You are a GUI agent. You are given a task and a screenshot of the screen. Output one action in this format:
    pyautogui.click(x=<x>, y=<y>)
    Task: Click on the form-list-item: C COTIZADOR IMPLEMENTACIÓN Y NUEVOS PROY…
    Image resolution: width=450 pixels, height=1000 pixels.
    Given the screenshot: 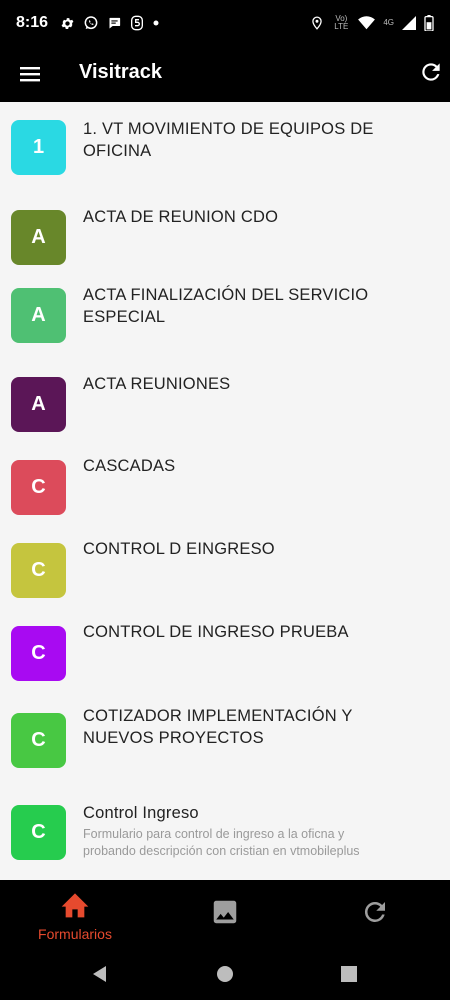 What is the action you would take?
    pyautogui.click(x=225, y=739)
    